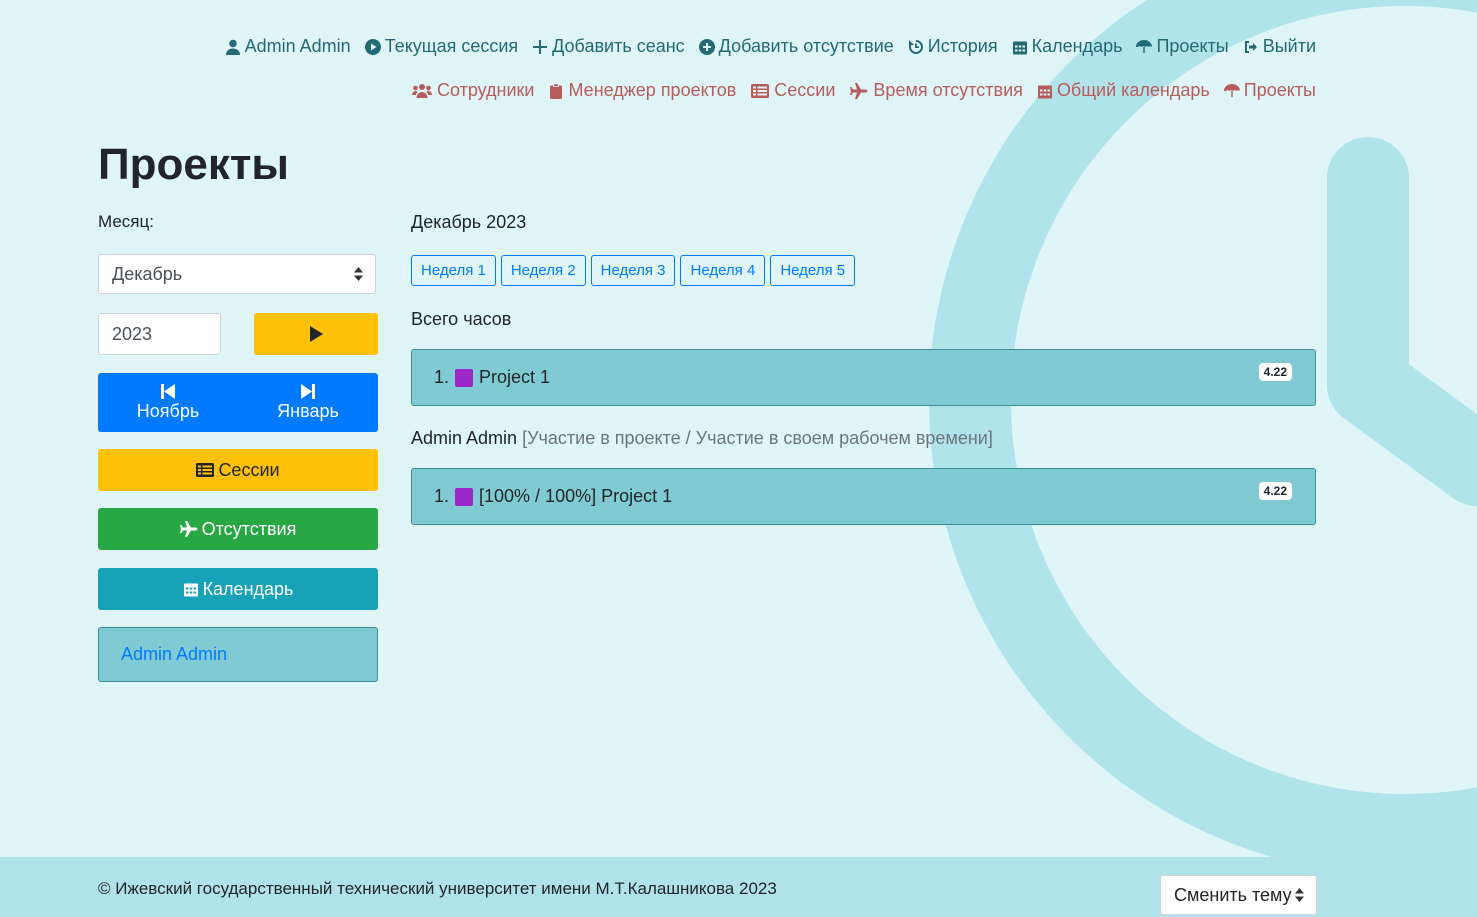 This screenshot has width=1477, height=917. I want to click on nav-shared-calendar: Общий календарь, so click(1123, 90).